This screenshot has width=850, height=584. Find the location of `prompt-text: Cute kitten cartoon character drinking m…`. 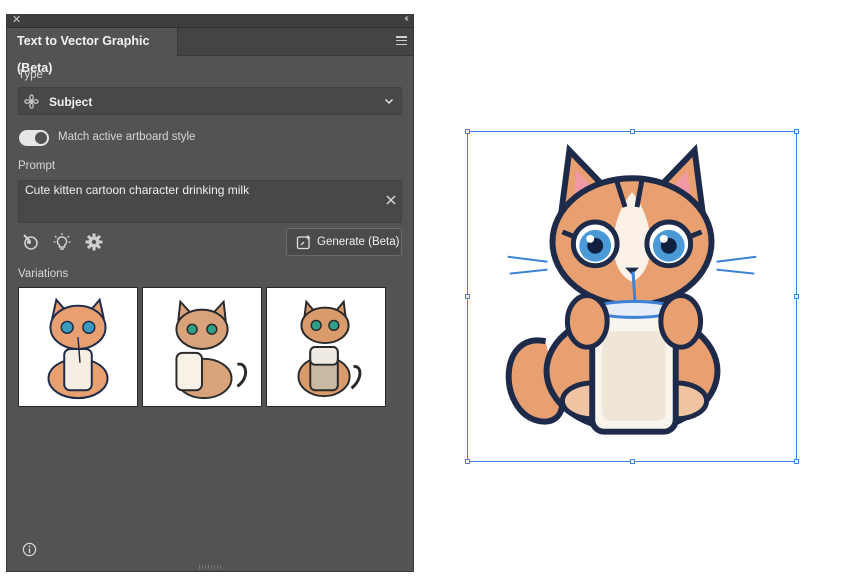

prompt-text: Cute kitten cartoon character drinking m… is located at coordinates (137, 190).